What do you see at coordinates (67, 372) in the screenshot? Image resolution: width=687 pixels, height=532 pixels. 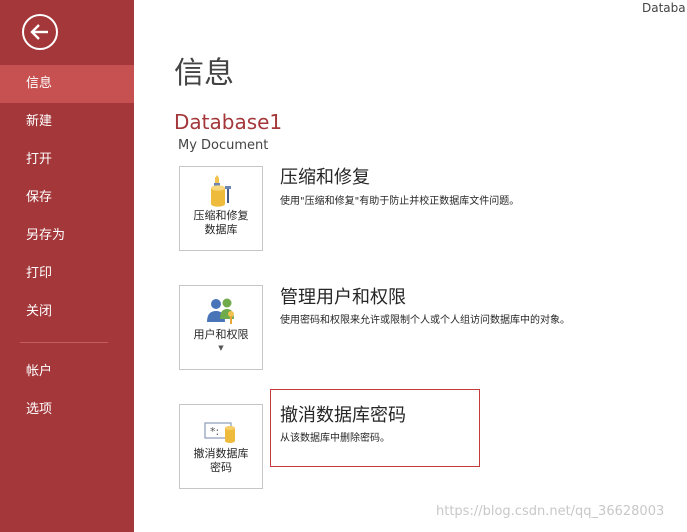 I see `nav-item-account: 帐户` at bounding box center [67, 372].